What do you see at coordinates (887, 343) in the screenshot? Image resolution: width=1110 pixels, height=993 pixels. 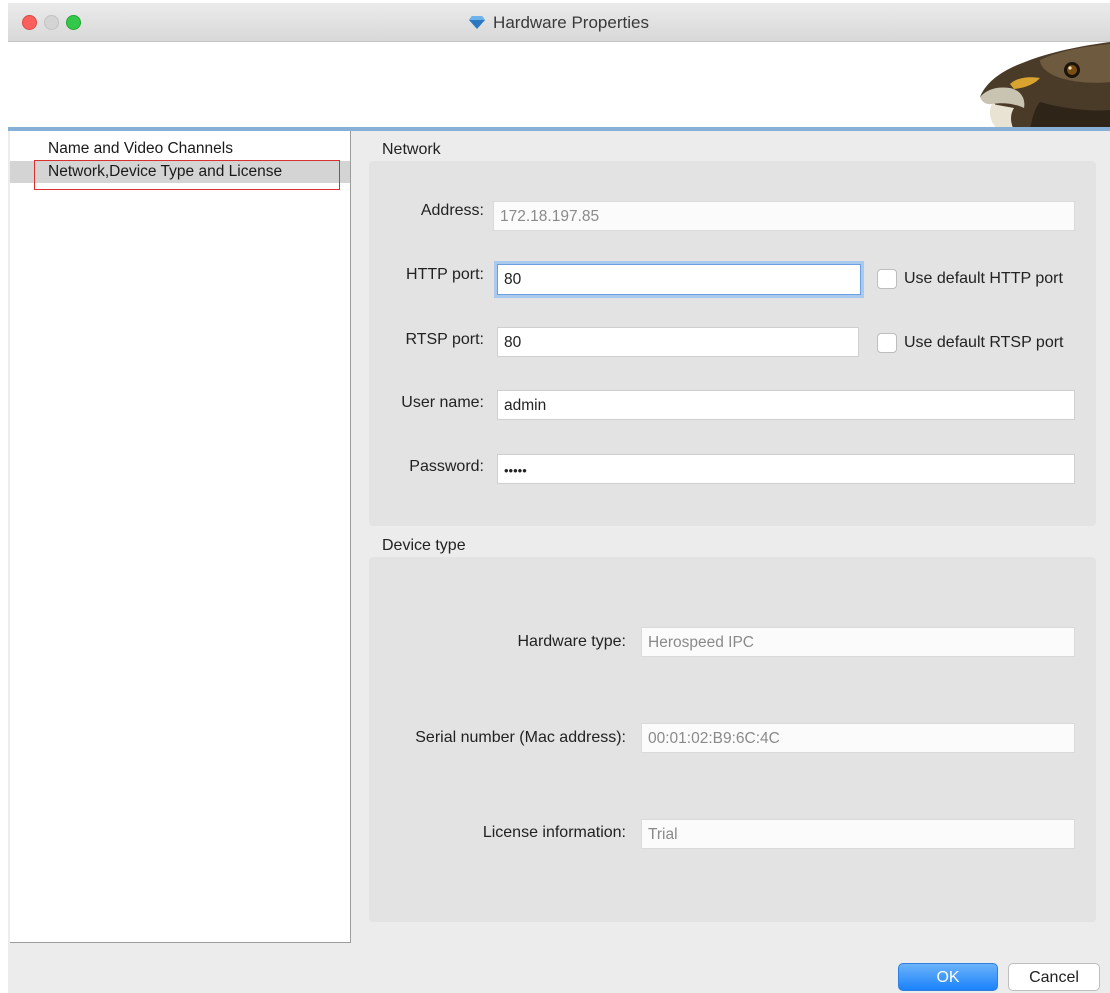 I see `use-default-rtsp-port-checkbox` at bounding box center [887, 343].